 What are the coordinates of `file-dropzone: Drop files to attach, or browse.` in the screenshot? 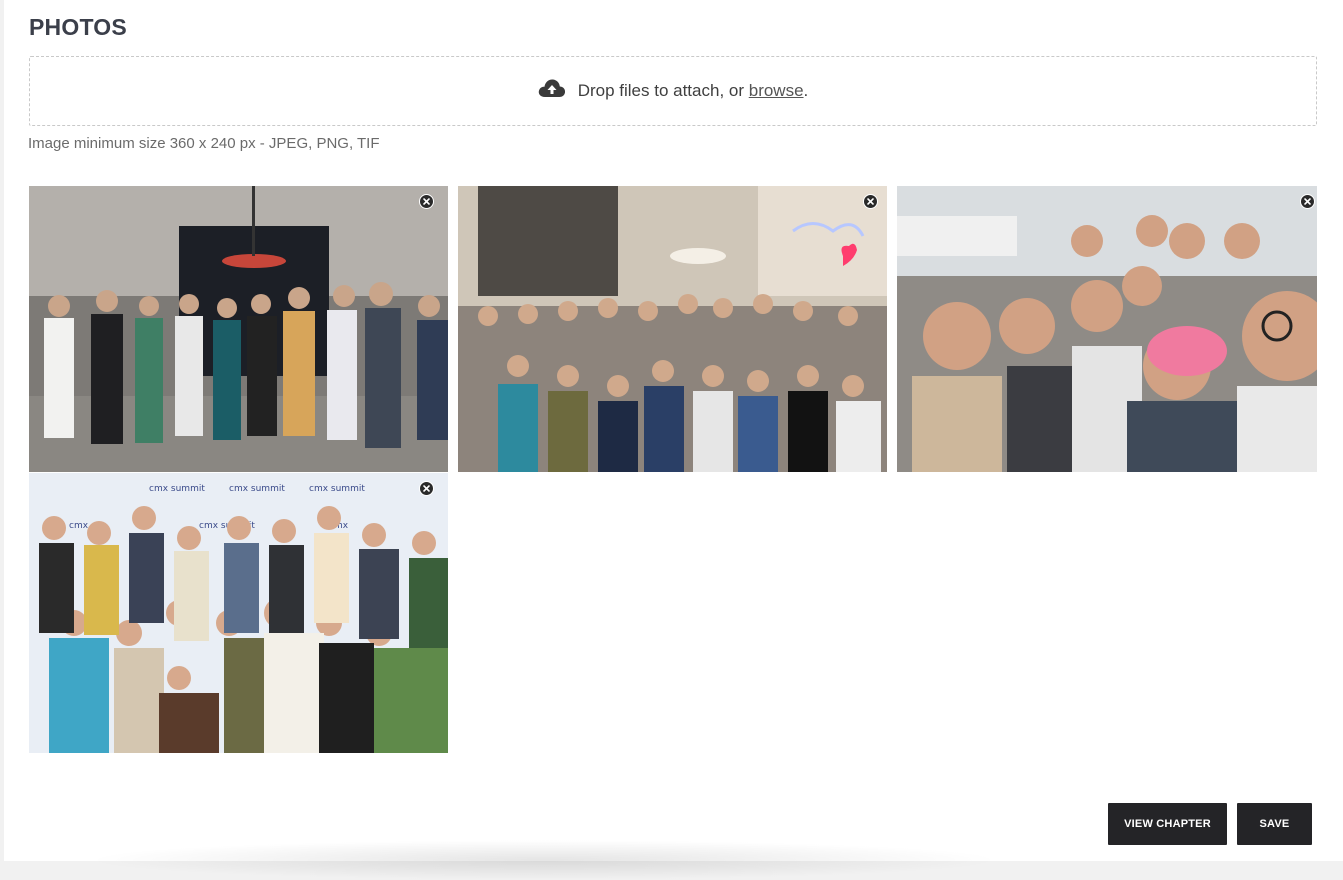 It's located at (673, 91).